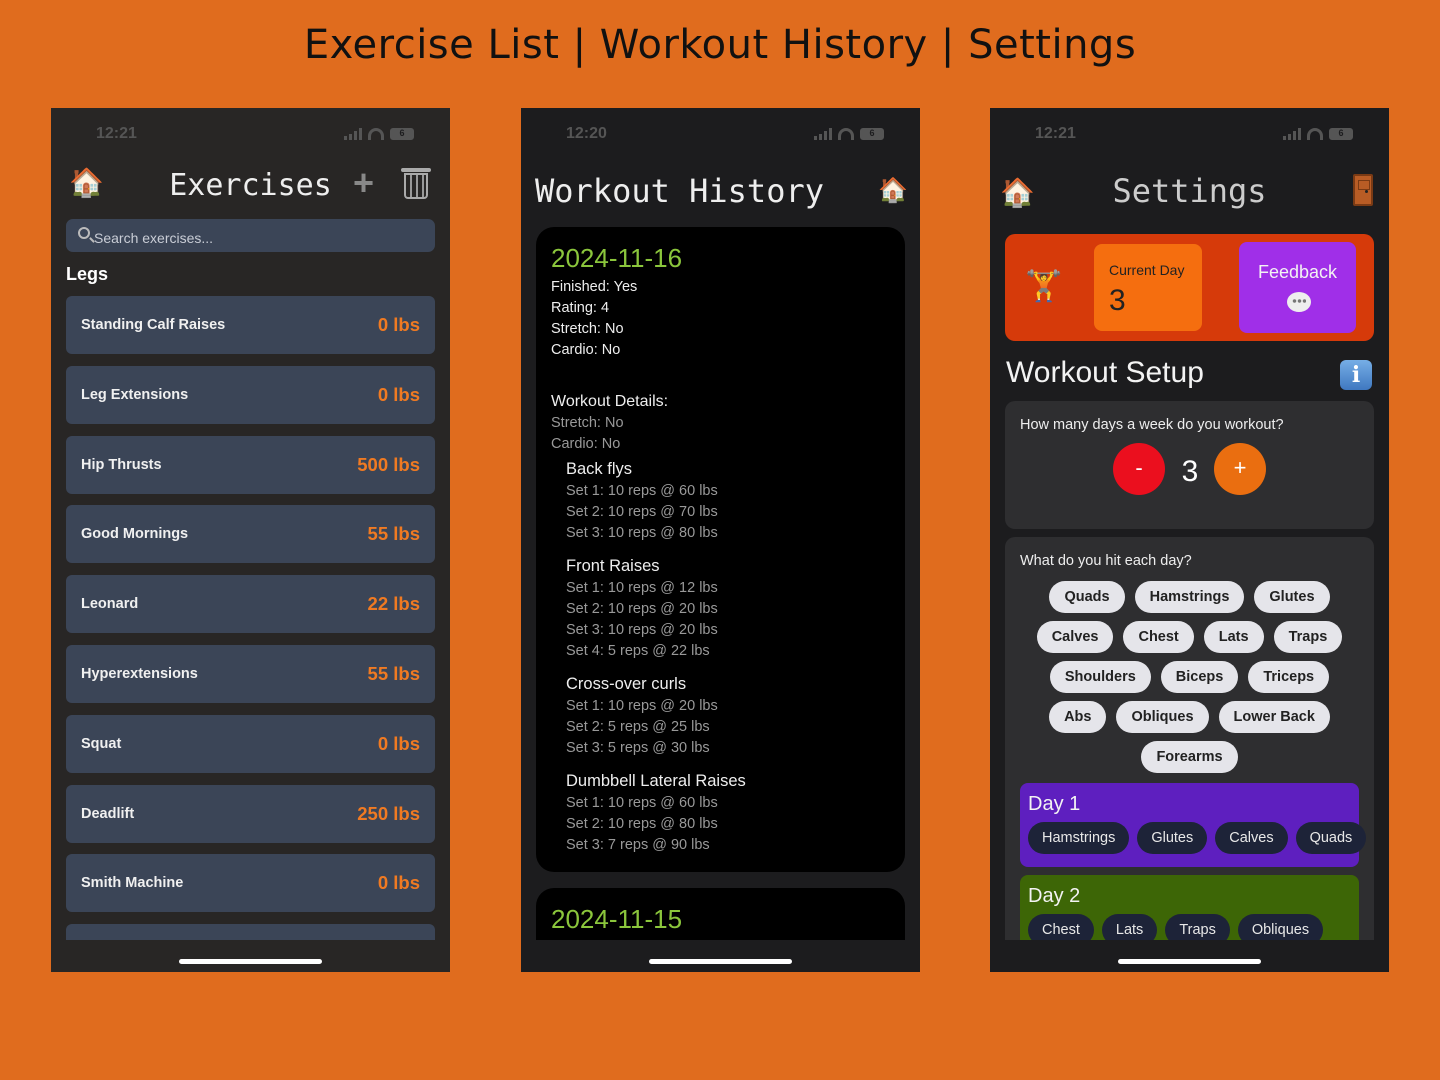  I want to click on day-muscle-chip: Glutes, so click(1172, 838).